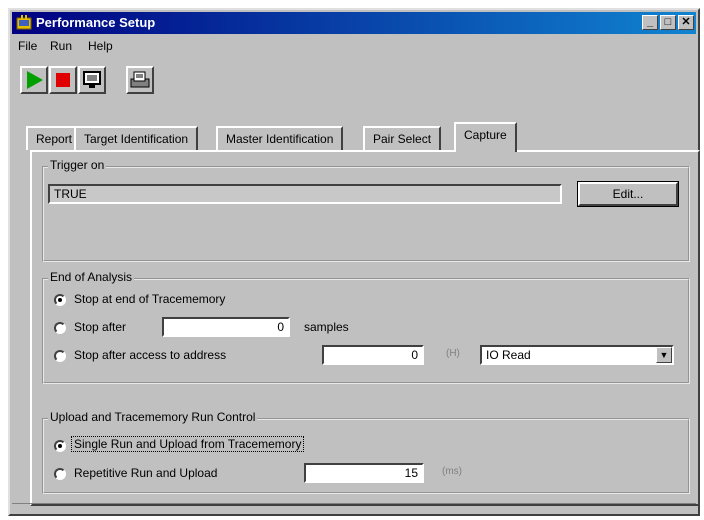 This screenshot has width=704, height=520. Describe the element at coordinates (60, 356) in the screenshot. I see `stop-after-address-radio` at that location.